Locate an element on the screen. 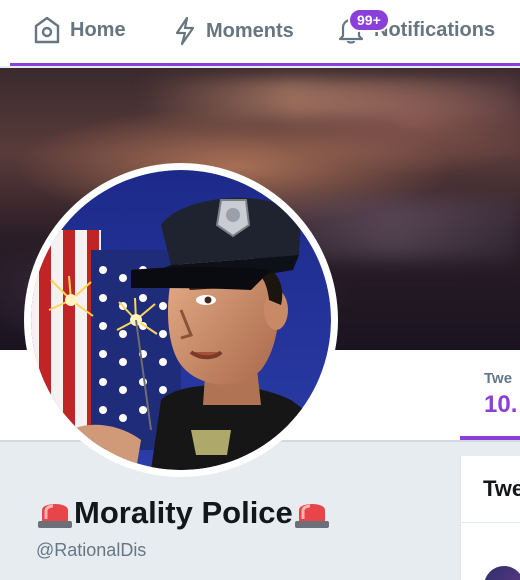 The height and width of the screenshot is (580, 520). tweets-stat: Twe 10. is located at coordinates (500, 394).